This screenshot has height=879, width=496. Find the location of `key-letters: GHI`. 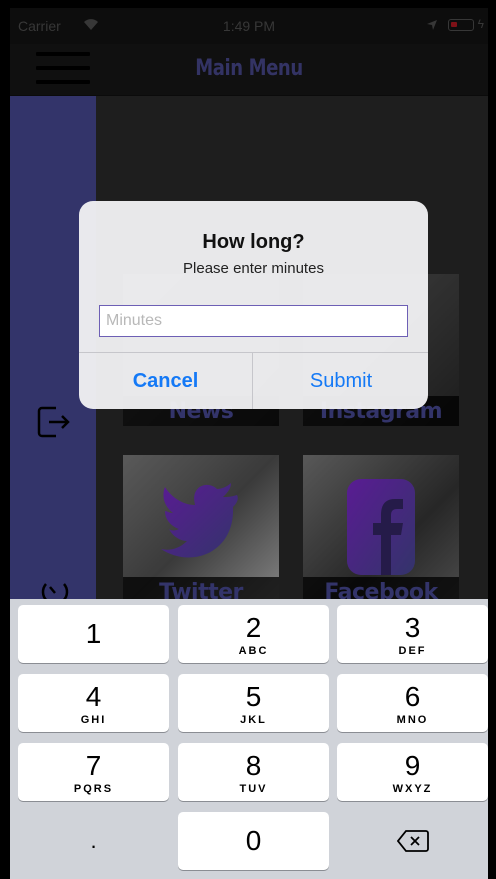

key-letters: GHI is located at coordinates (93, 720).